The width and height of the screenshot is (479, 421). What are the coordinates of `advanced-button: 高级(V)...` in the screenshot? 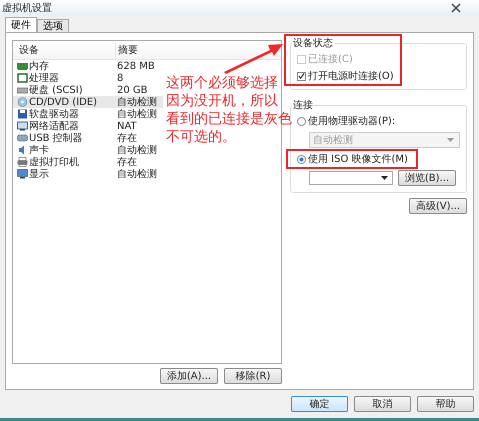 It's located at (438, 206).